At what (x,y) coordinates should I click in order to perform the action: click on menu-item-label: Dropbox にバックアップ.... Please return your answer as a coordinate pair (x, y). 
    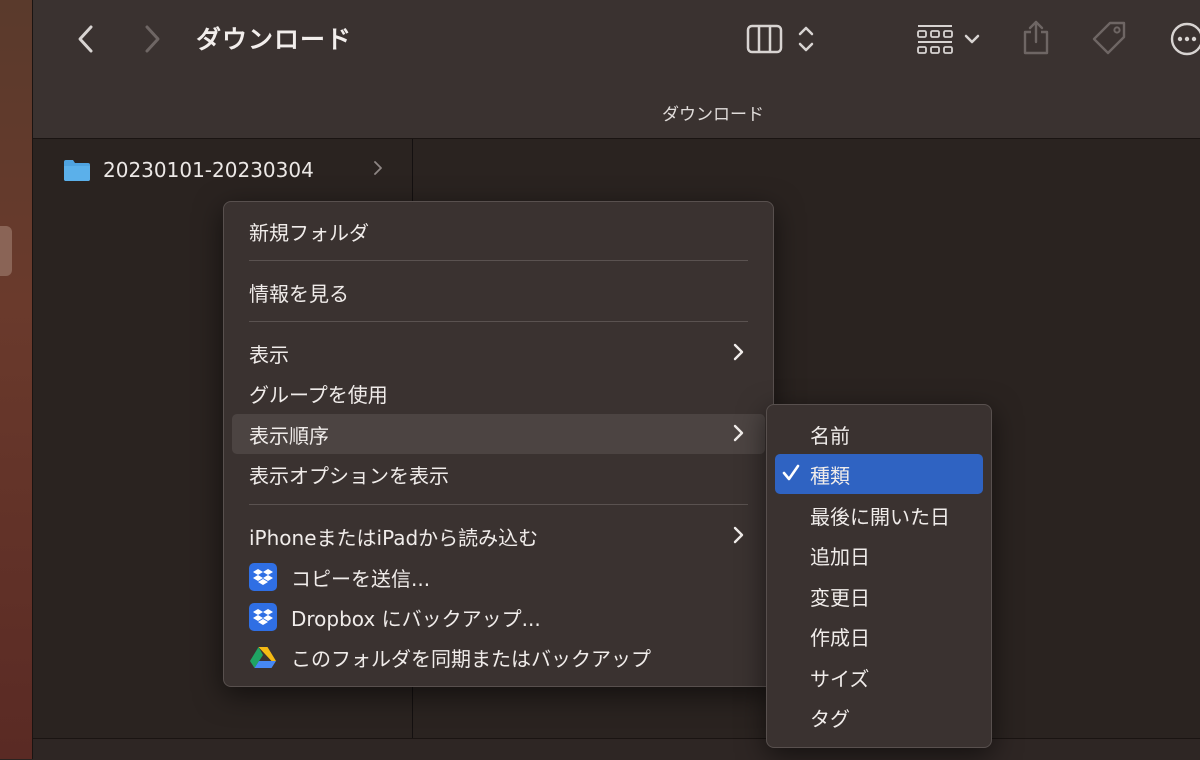
    Looking at the image, I should click on (416, 618).